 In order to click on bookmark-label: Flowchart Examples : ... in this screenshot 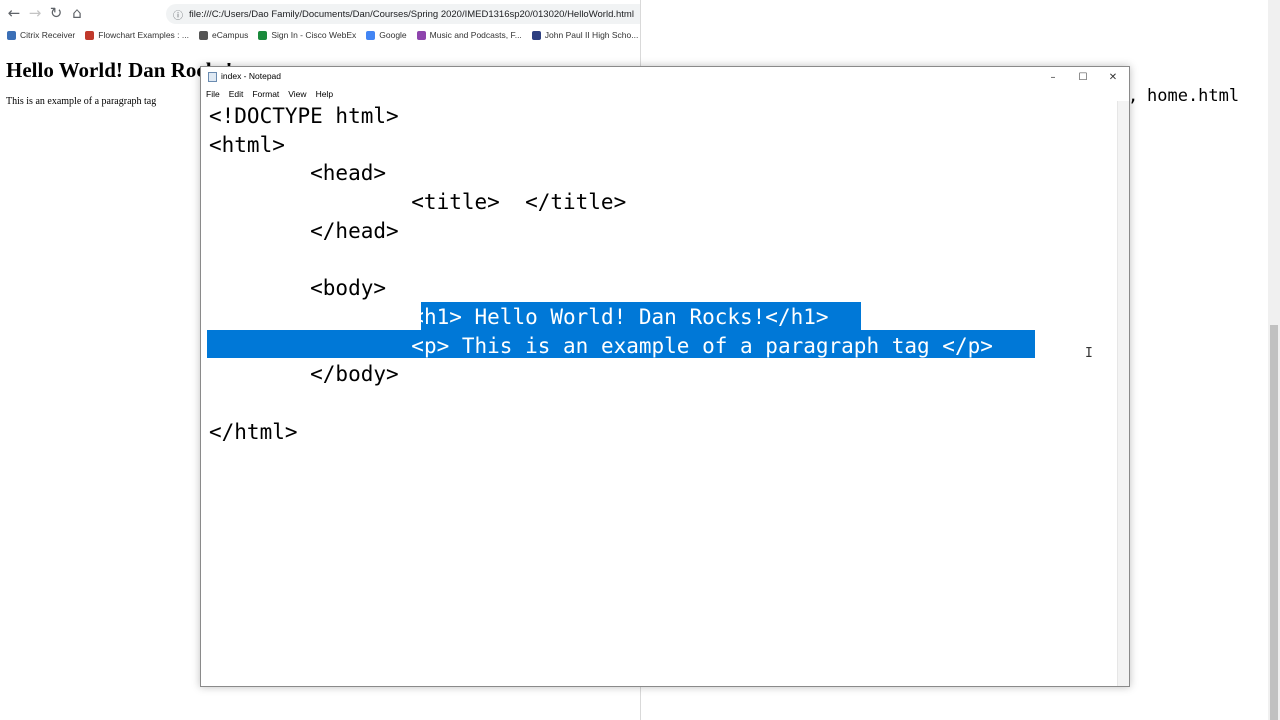, I will do `click(143, 35)`.